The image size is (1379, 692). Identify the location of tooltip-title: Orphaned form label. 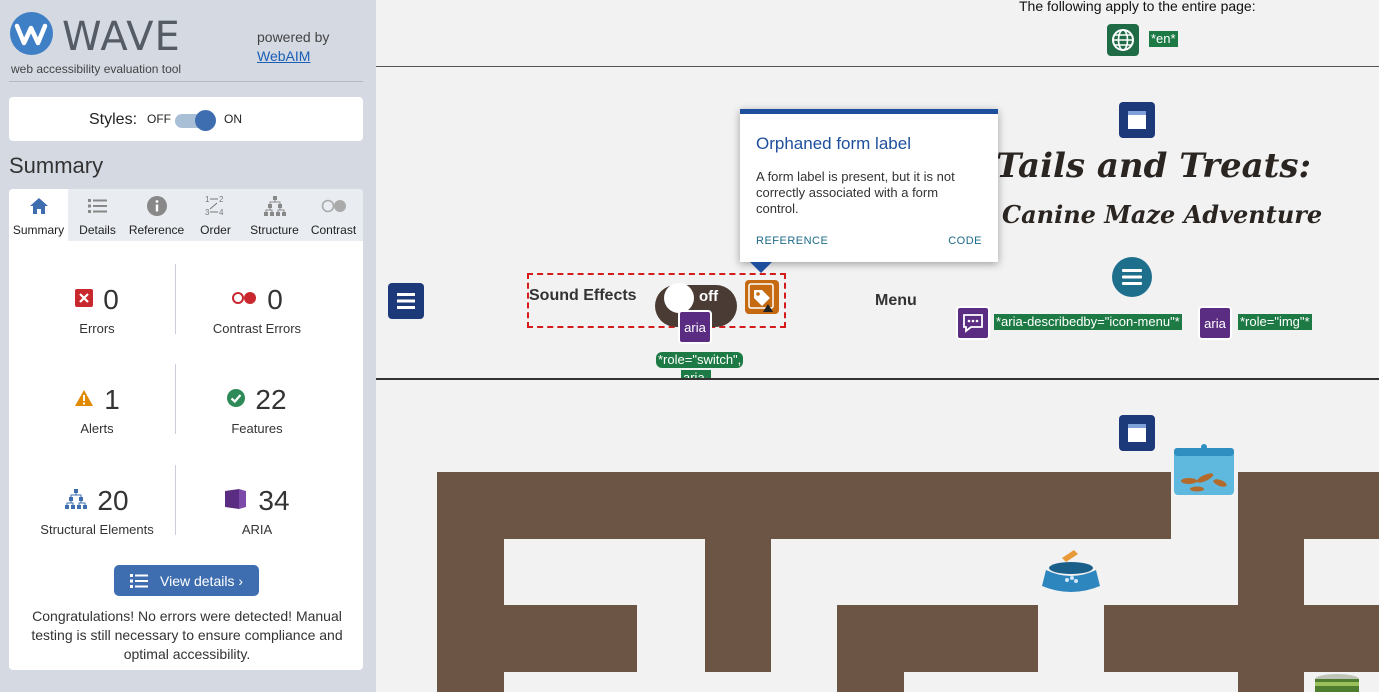
(833, 143).